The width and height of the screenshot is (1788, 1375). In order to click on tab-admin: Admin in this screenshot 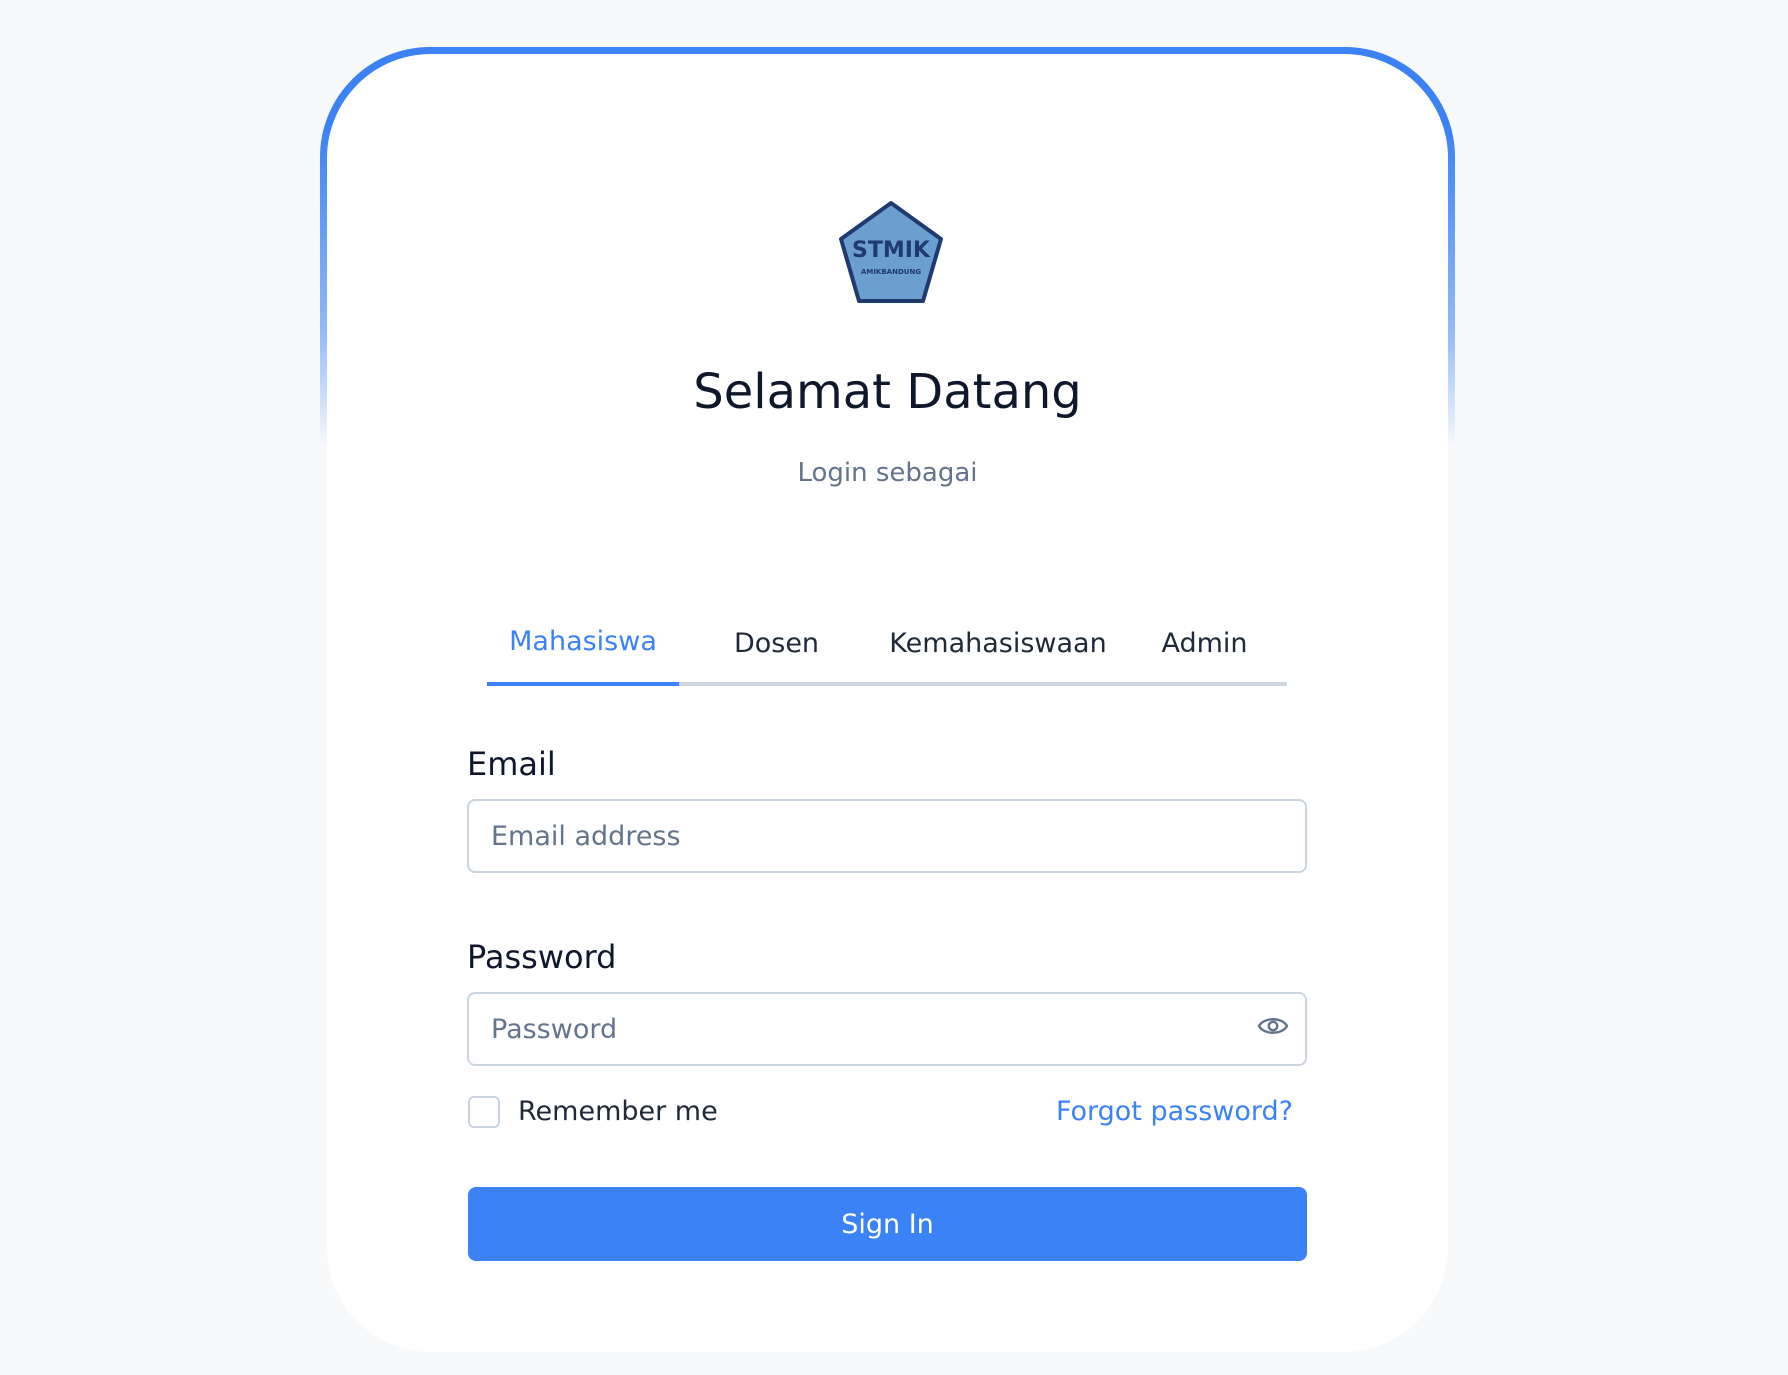, I will do `click(1204, 643)`.